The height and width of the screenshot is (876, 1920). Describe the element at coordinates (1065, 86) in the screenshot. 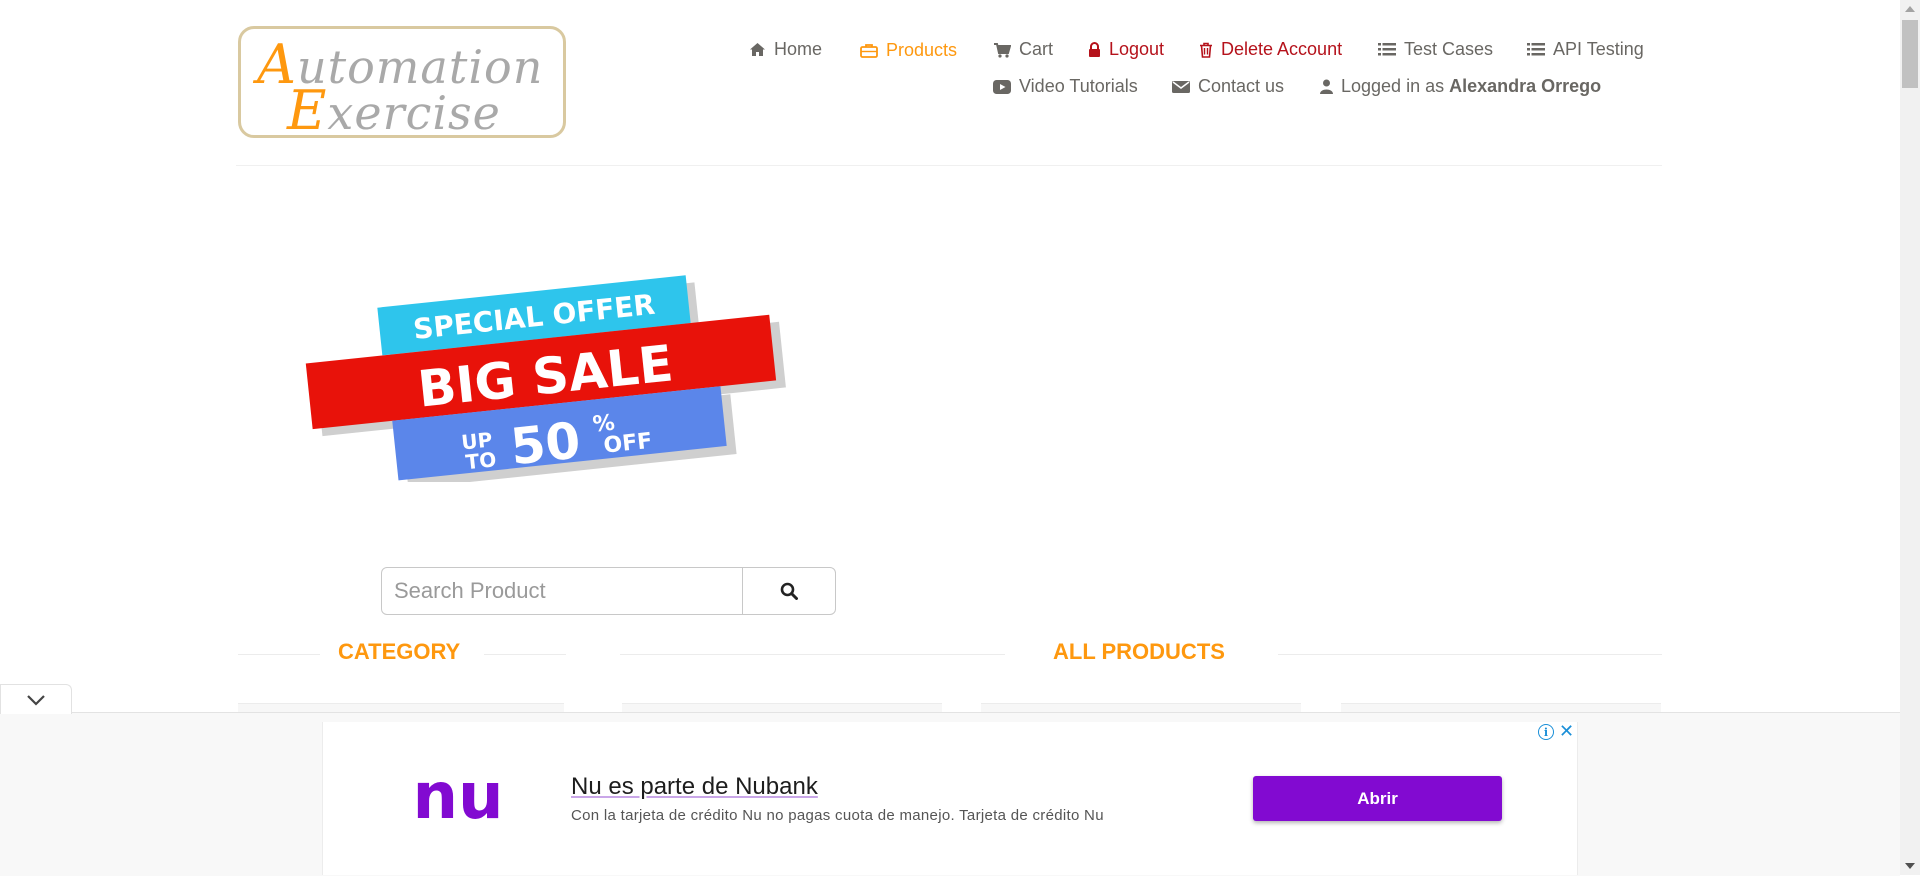

I see `nav-video-tutorials: Video Tutorials` at that location.